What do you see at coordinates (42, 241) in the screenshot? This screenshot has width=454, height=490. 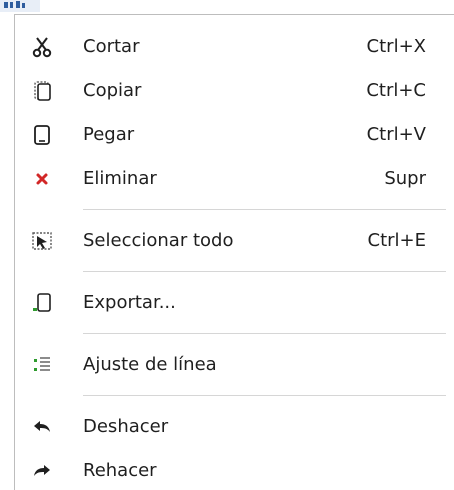 I see `select-all-icon` at bounding box center [42, 241].